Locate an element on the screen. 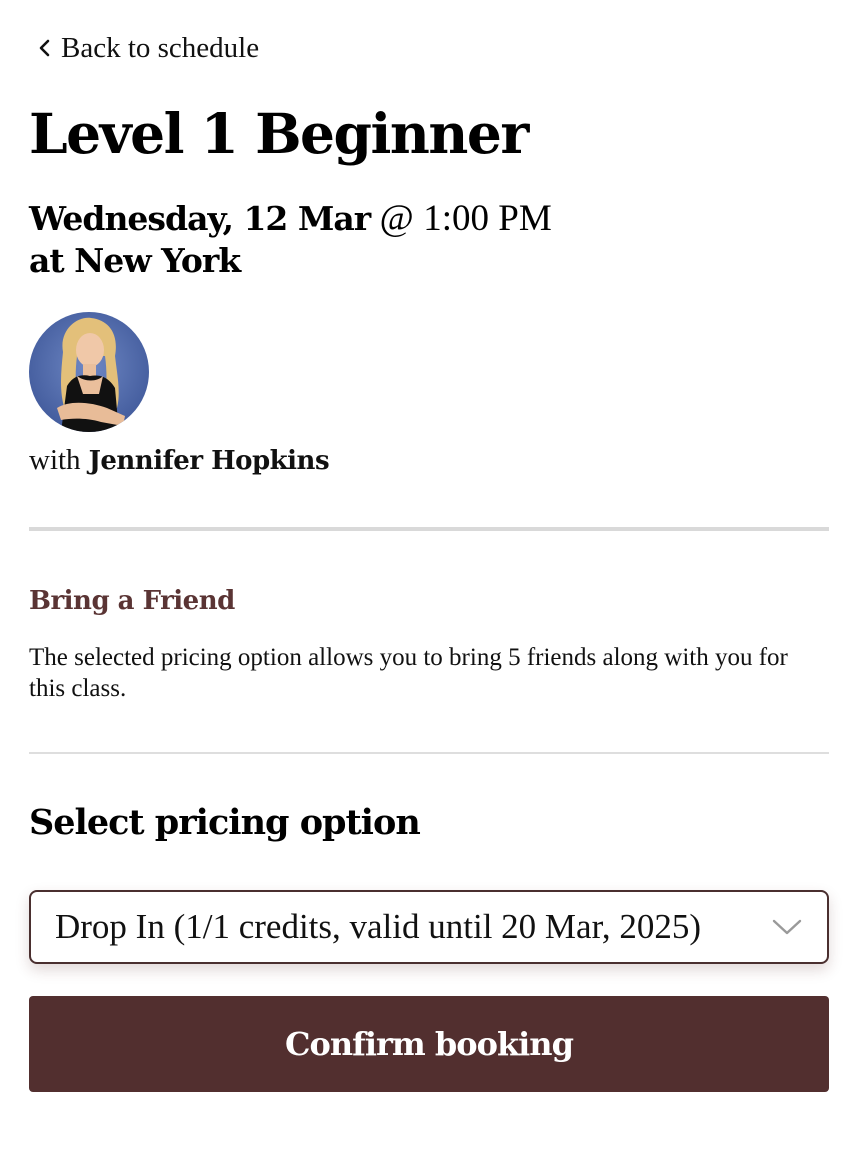  chevron-down-icon is located at coordinates (787, 927).